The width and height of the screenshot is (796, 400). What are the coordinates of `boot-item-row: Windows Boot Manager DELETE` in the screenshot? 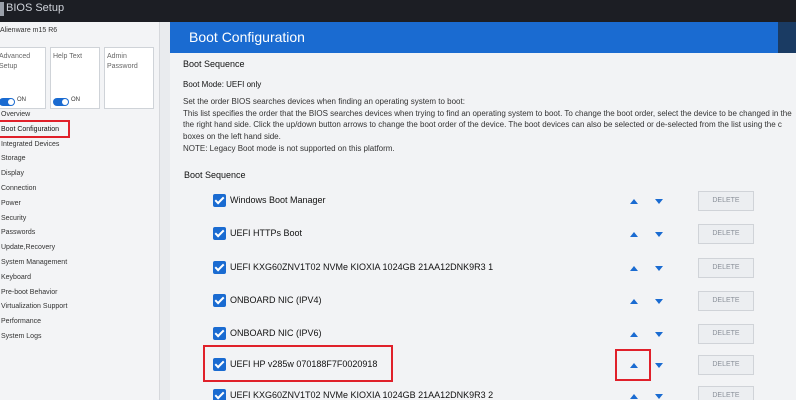 It's located at (504, 202).